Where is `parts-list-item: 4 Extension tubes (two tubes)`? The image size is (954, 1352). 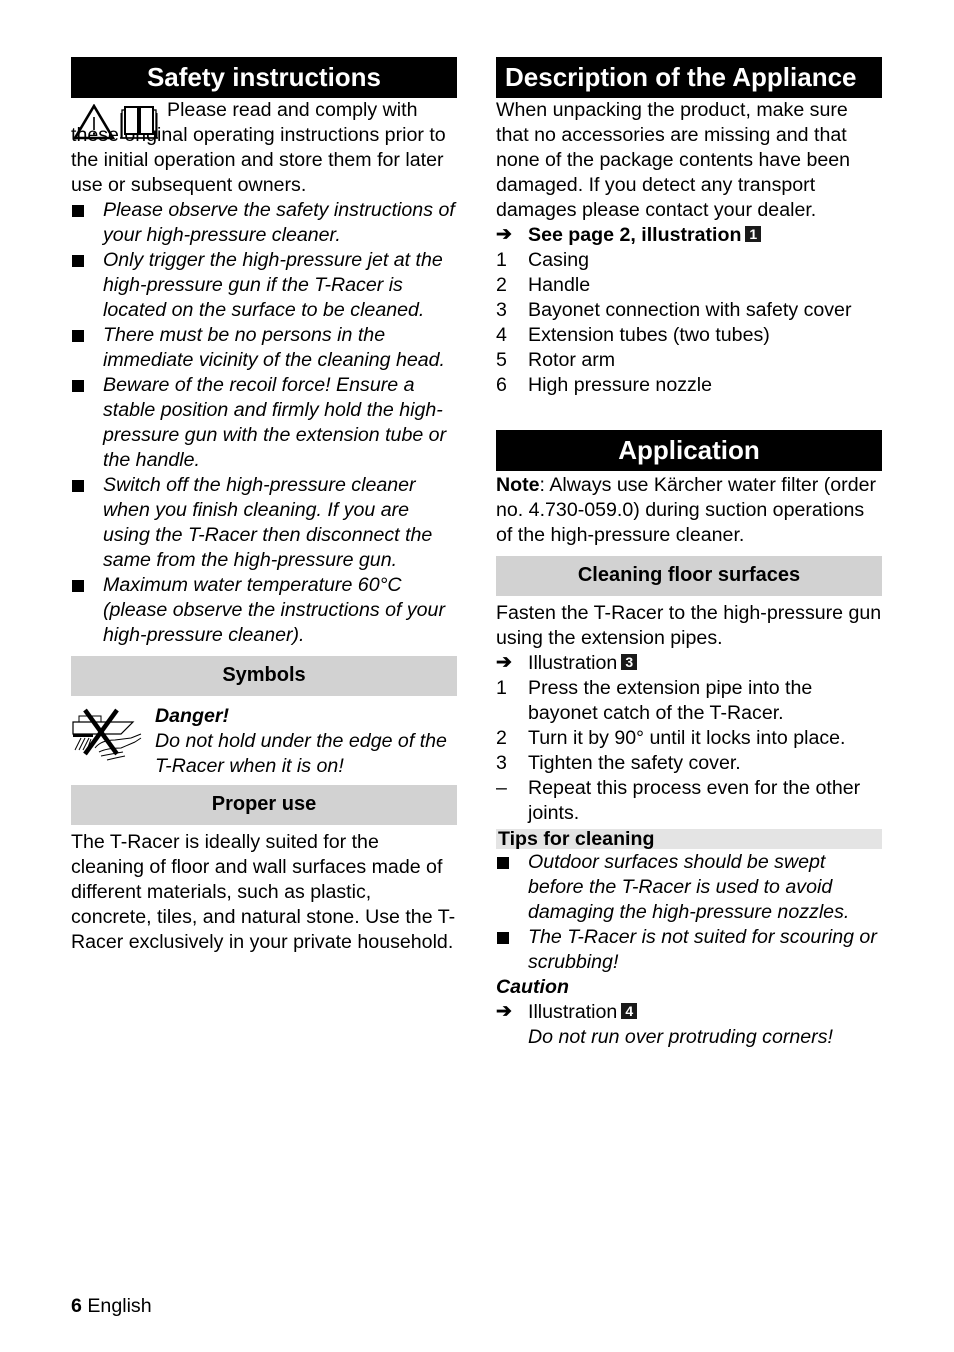 parts-list-item: 4 Extension tubes (two tubes) is located at coordinates (689, 335).